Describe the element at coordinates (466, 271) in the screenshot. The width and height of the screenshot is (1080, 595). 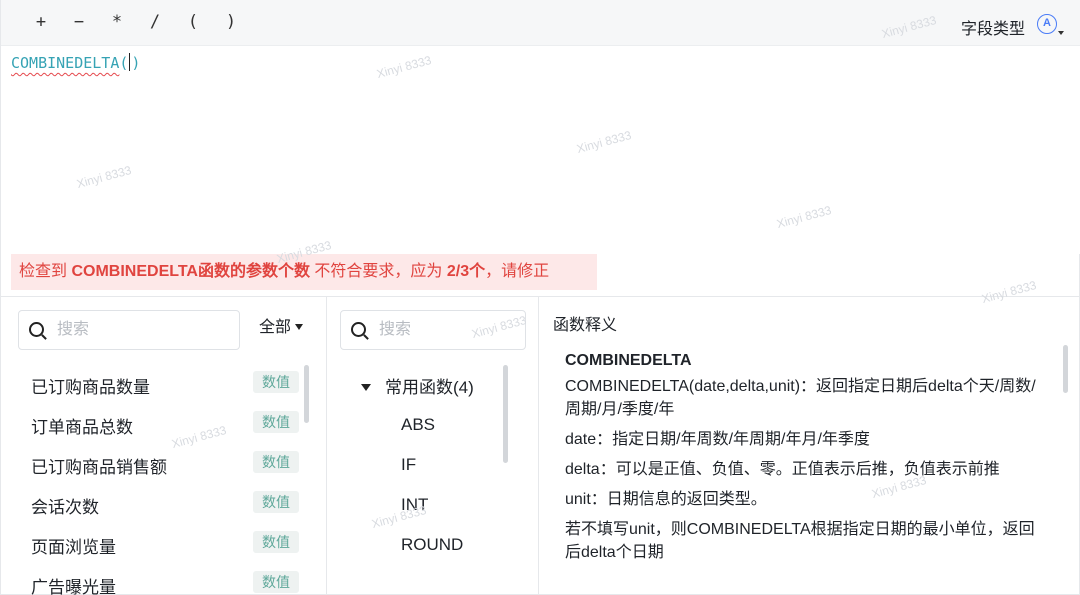
I see `error-expected: 2/3个` at that location.